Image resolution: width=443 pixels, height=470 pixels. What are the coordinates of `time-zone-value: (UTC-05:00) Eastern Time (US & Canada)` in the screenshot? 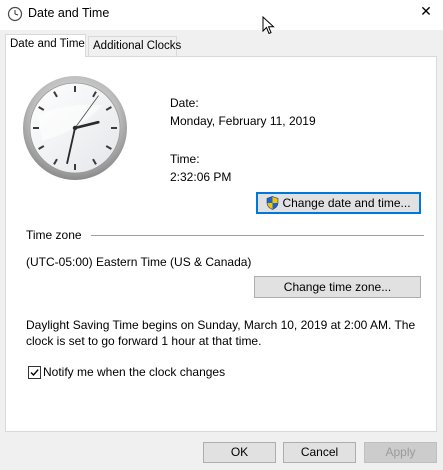 It's located at (139, 262).